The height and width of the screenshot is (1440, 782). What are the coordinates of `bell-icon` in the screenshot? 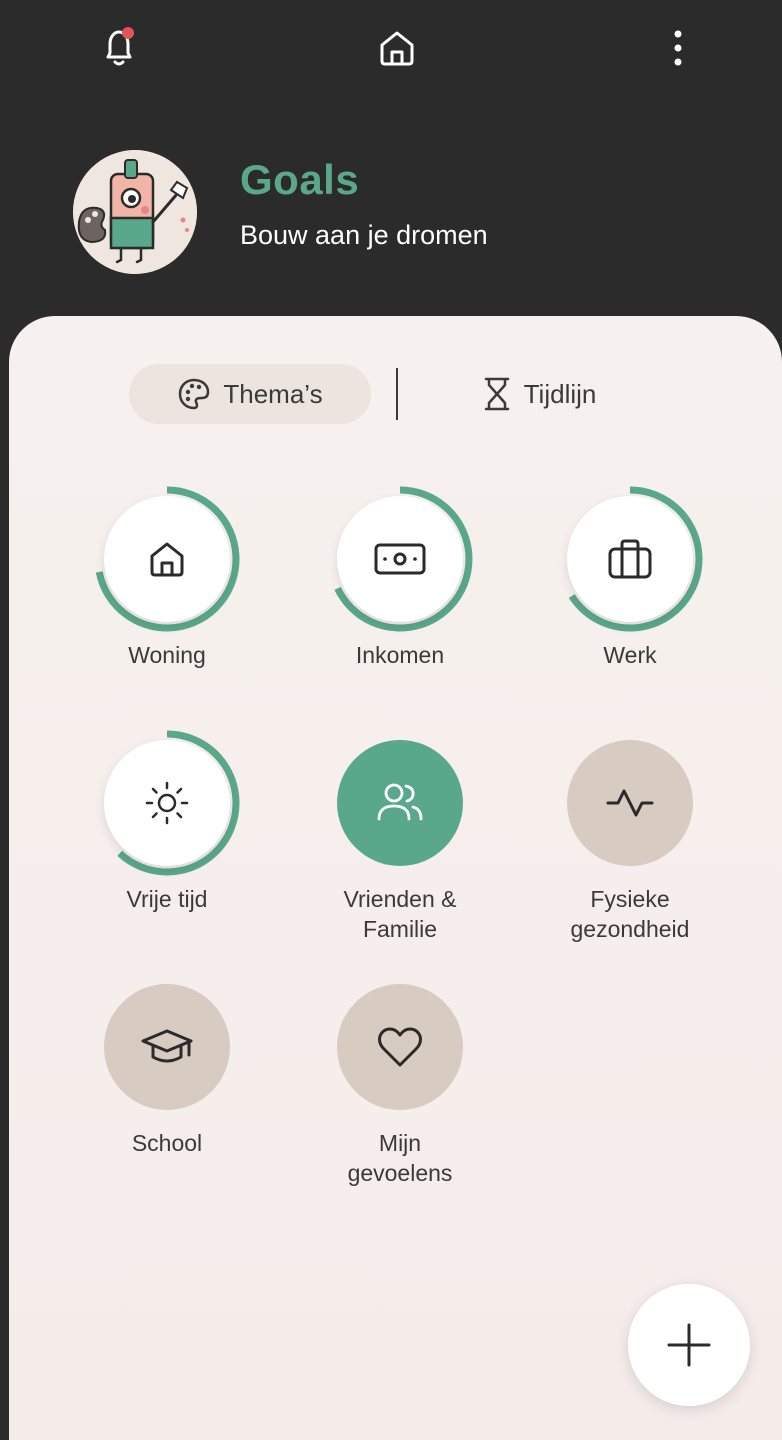 It's located at (120, 46).